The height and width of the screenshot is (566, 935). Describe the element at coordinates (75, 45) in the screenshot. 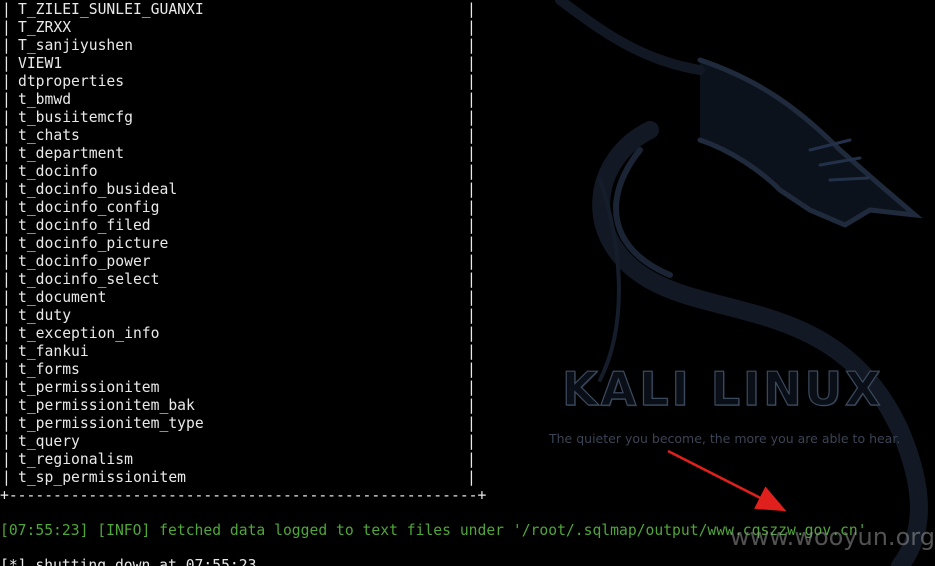

I see `table-row-value: T_sanjiyushen` at that location.